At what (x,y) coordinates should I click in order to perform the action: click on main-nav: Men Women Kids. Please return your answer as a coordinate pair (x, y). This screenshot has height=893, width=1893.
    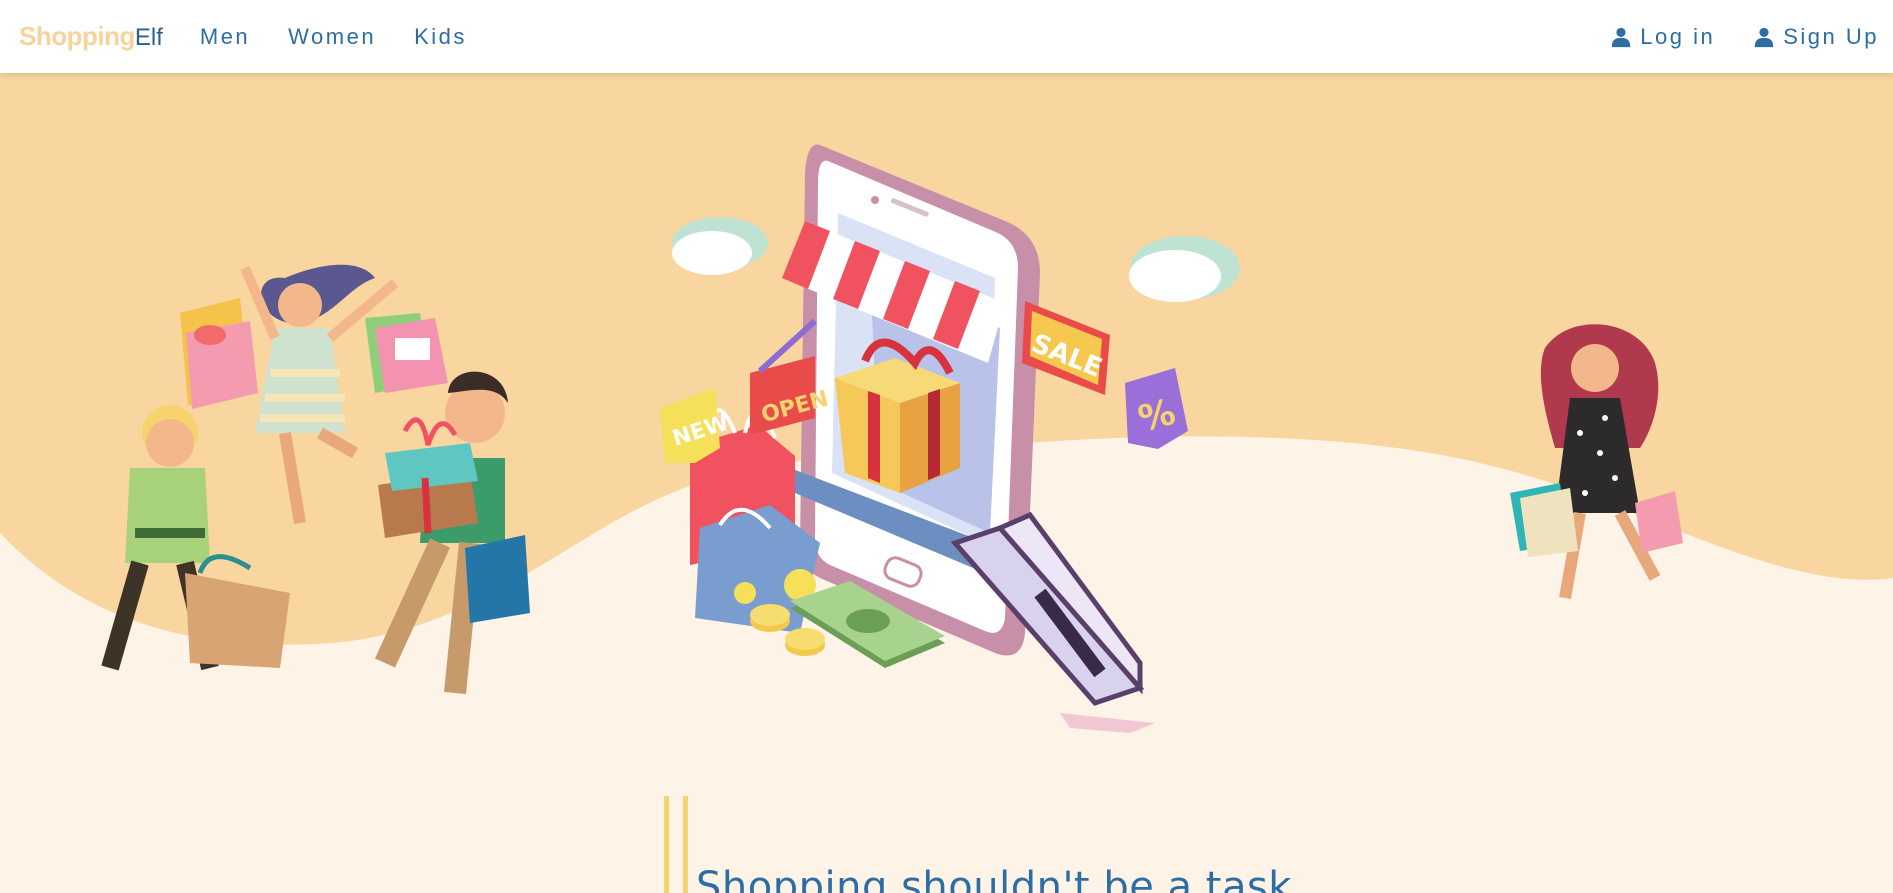
    Looking at the image, I should click on (352, 37).